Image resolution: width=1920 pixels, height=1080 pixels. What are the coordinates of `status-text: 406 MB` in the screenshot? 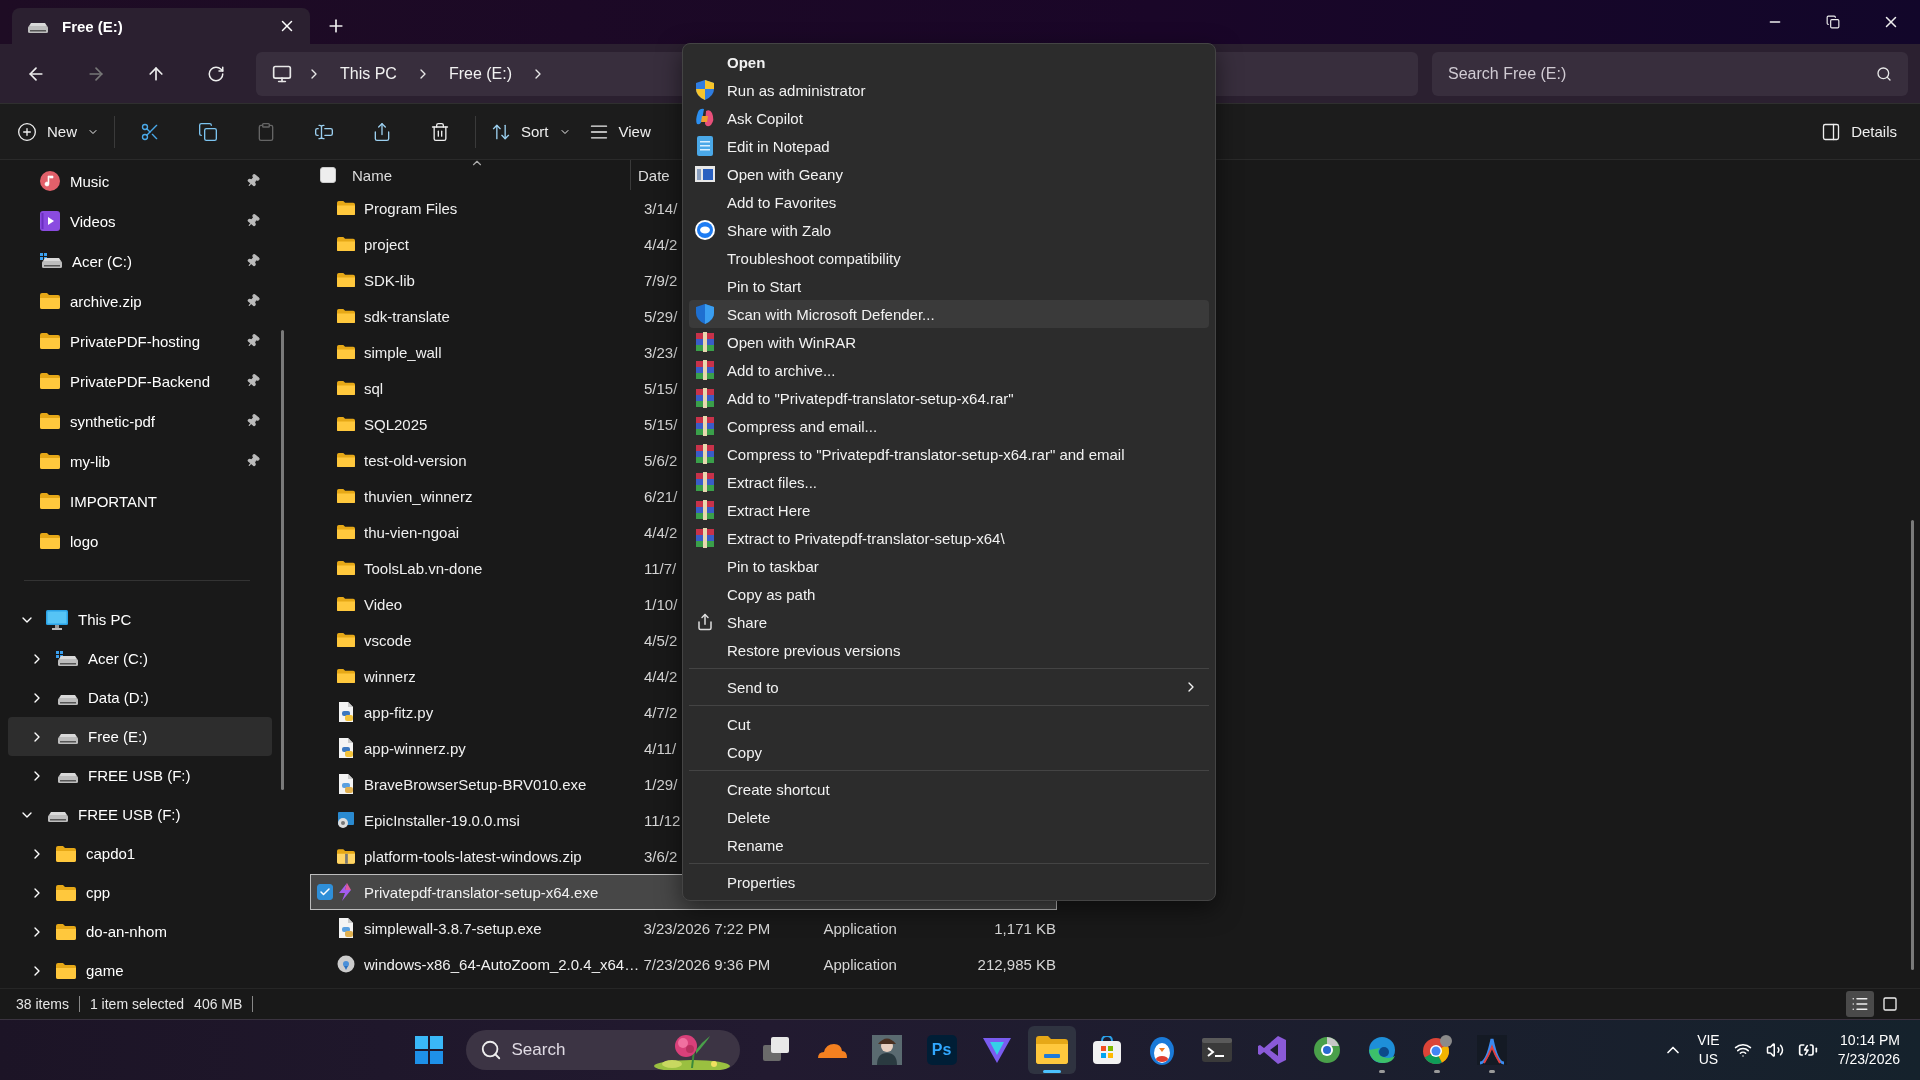 It's located at (218, 1004).